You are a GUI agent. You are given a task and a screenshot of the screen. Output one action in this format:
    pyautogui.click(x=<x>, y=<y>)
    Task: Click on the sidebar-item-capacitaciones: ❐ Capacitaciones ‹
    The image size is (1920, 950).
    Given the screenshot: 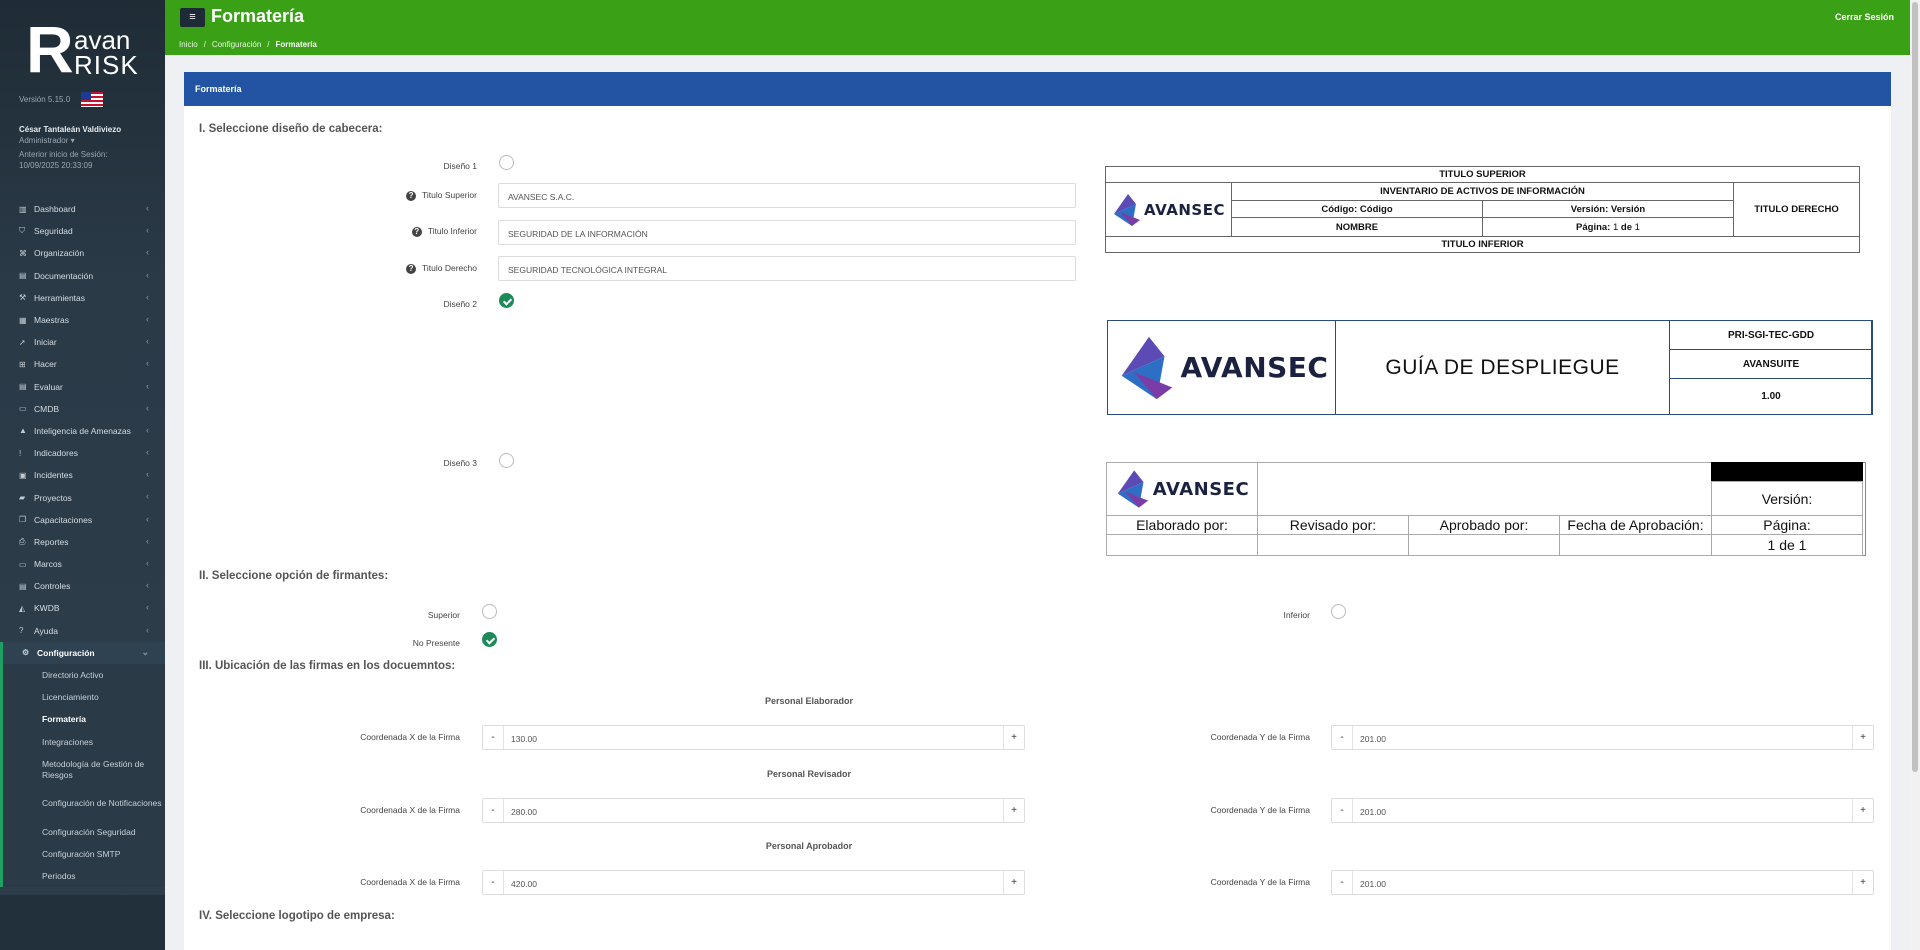 What is the action you would take?
    pyautogui.click(x=82, y=520)
    